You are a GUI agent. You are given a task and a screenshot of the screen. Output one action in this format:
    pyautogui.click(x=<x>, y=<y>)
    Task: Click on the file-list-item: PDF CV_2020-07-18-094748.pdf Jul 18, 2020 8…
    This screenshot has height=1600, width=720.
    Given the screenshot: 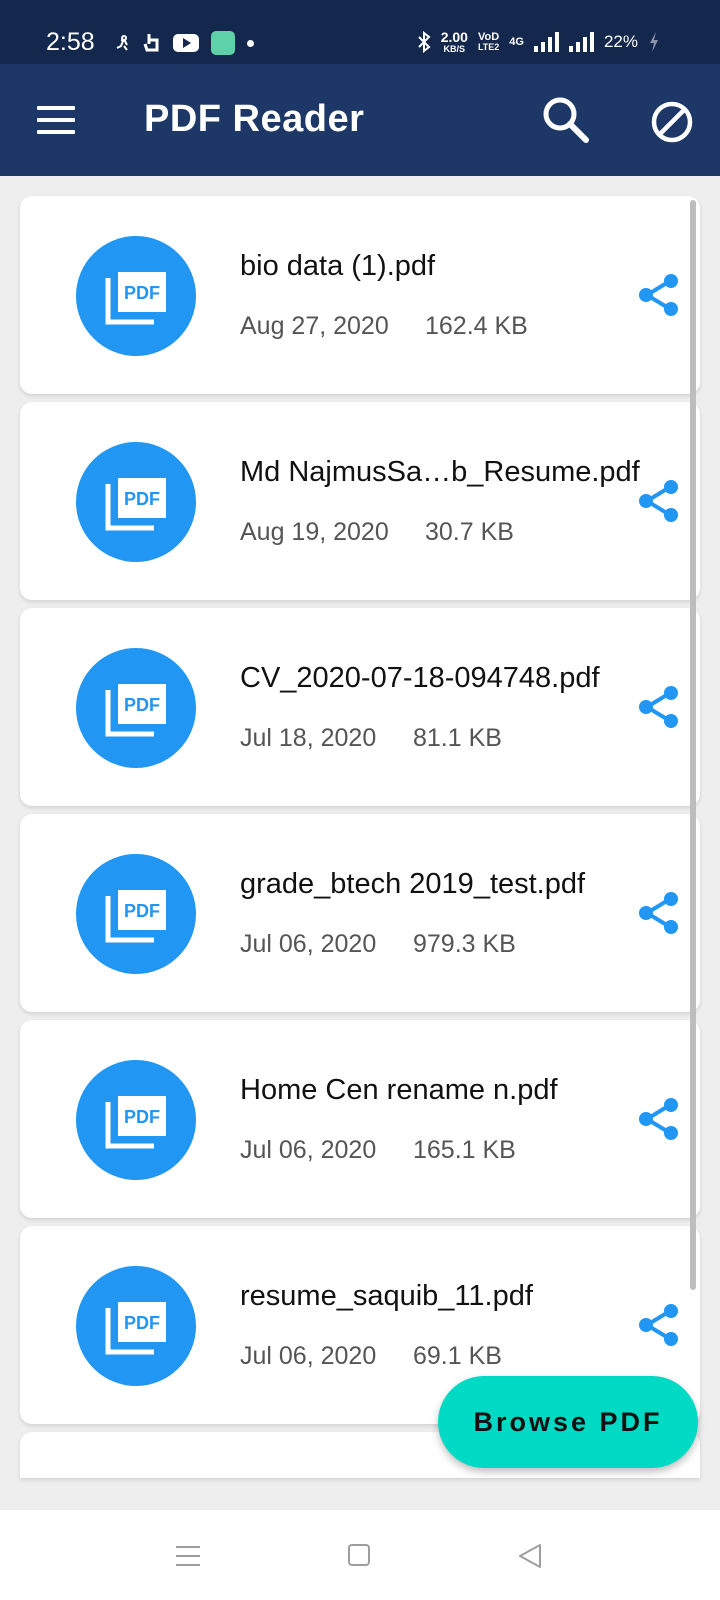 What is the action you would take?
    pyautogui.click(x=360, y=707)
    